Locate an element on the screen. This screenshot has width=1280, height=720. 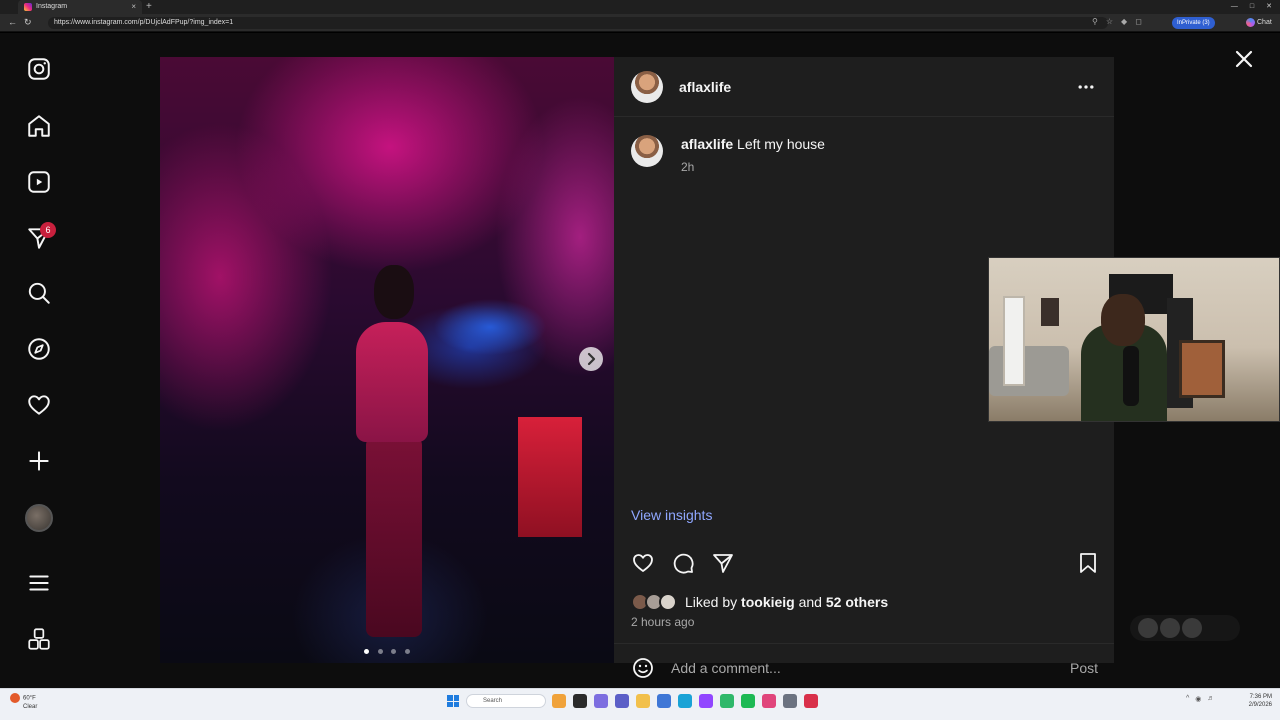
browser-tab-instagram: Instagram × is located at coordinates (80, 7).